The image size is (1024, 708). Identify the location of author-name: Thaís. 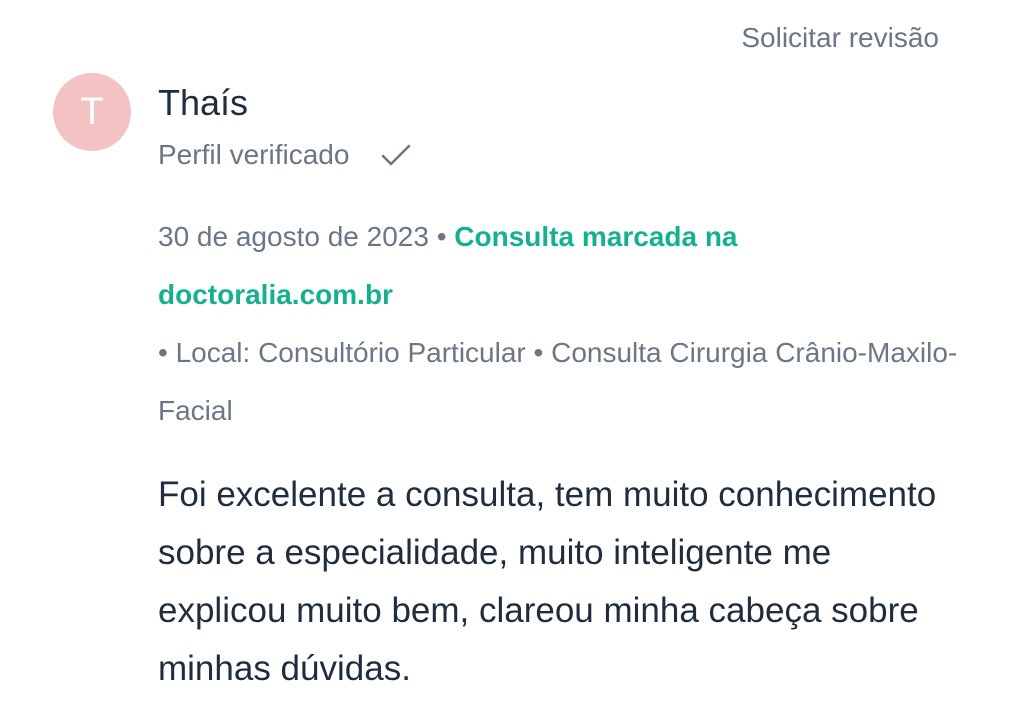
(203, 102).